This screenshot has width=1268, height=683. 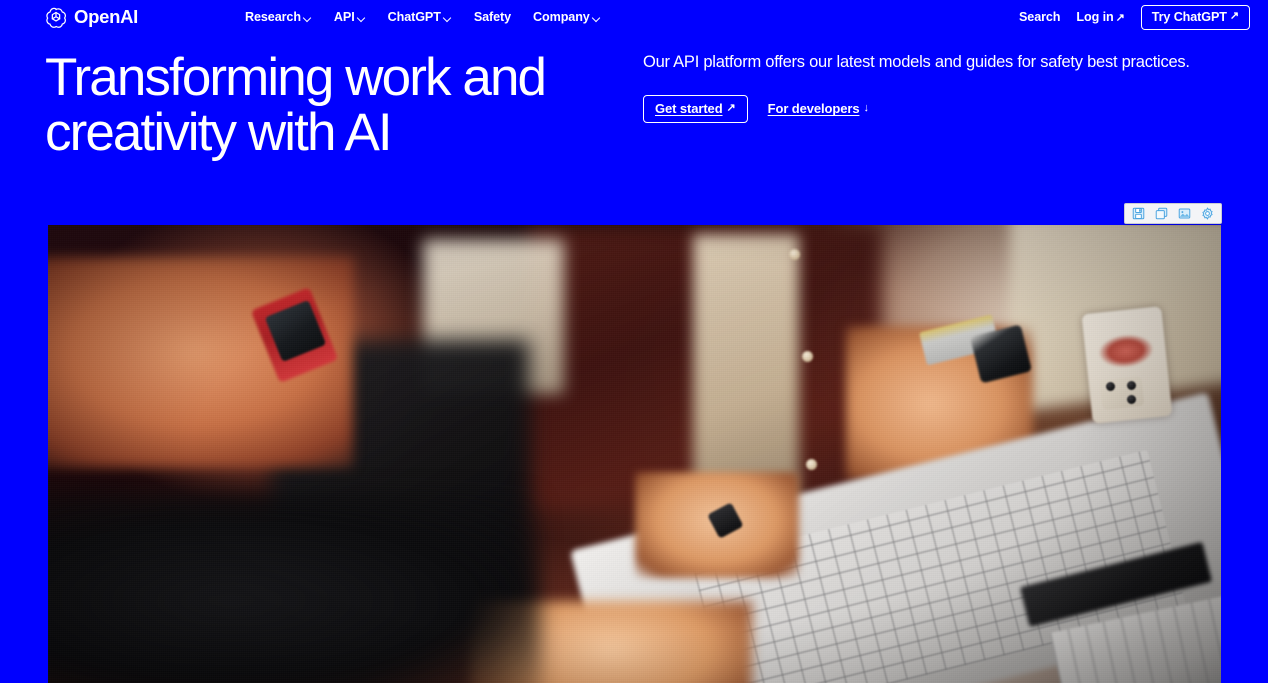 I want to click on login-label: Log in, so click(x=1095, y=17).